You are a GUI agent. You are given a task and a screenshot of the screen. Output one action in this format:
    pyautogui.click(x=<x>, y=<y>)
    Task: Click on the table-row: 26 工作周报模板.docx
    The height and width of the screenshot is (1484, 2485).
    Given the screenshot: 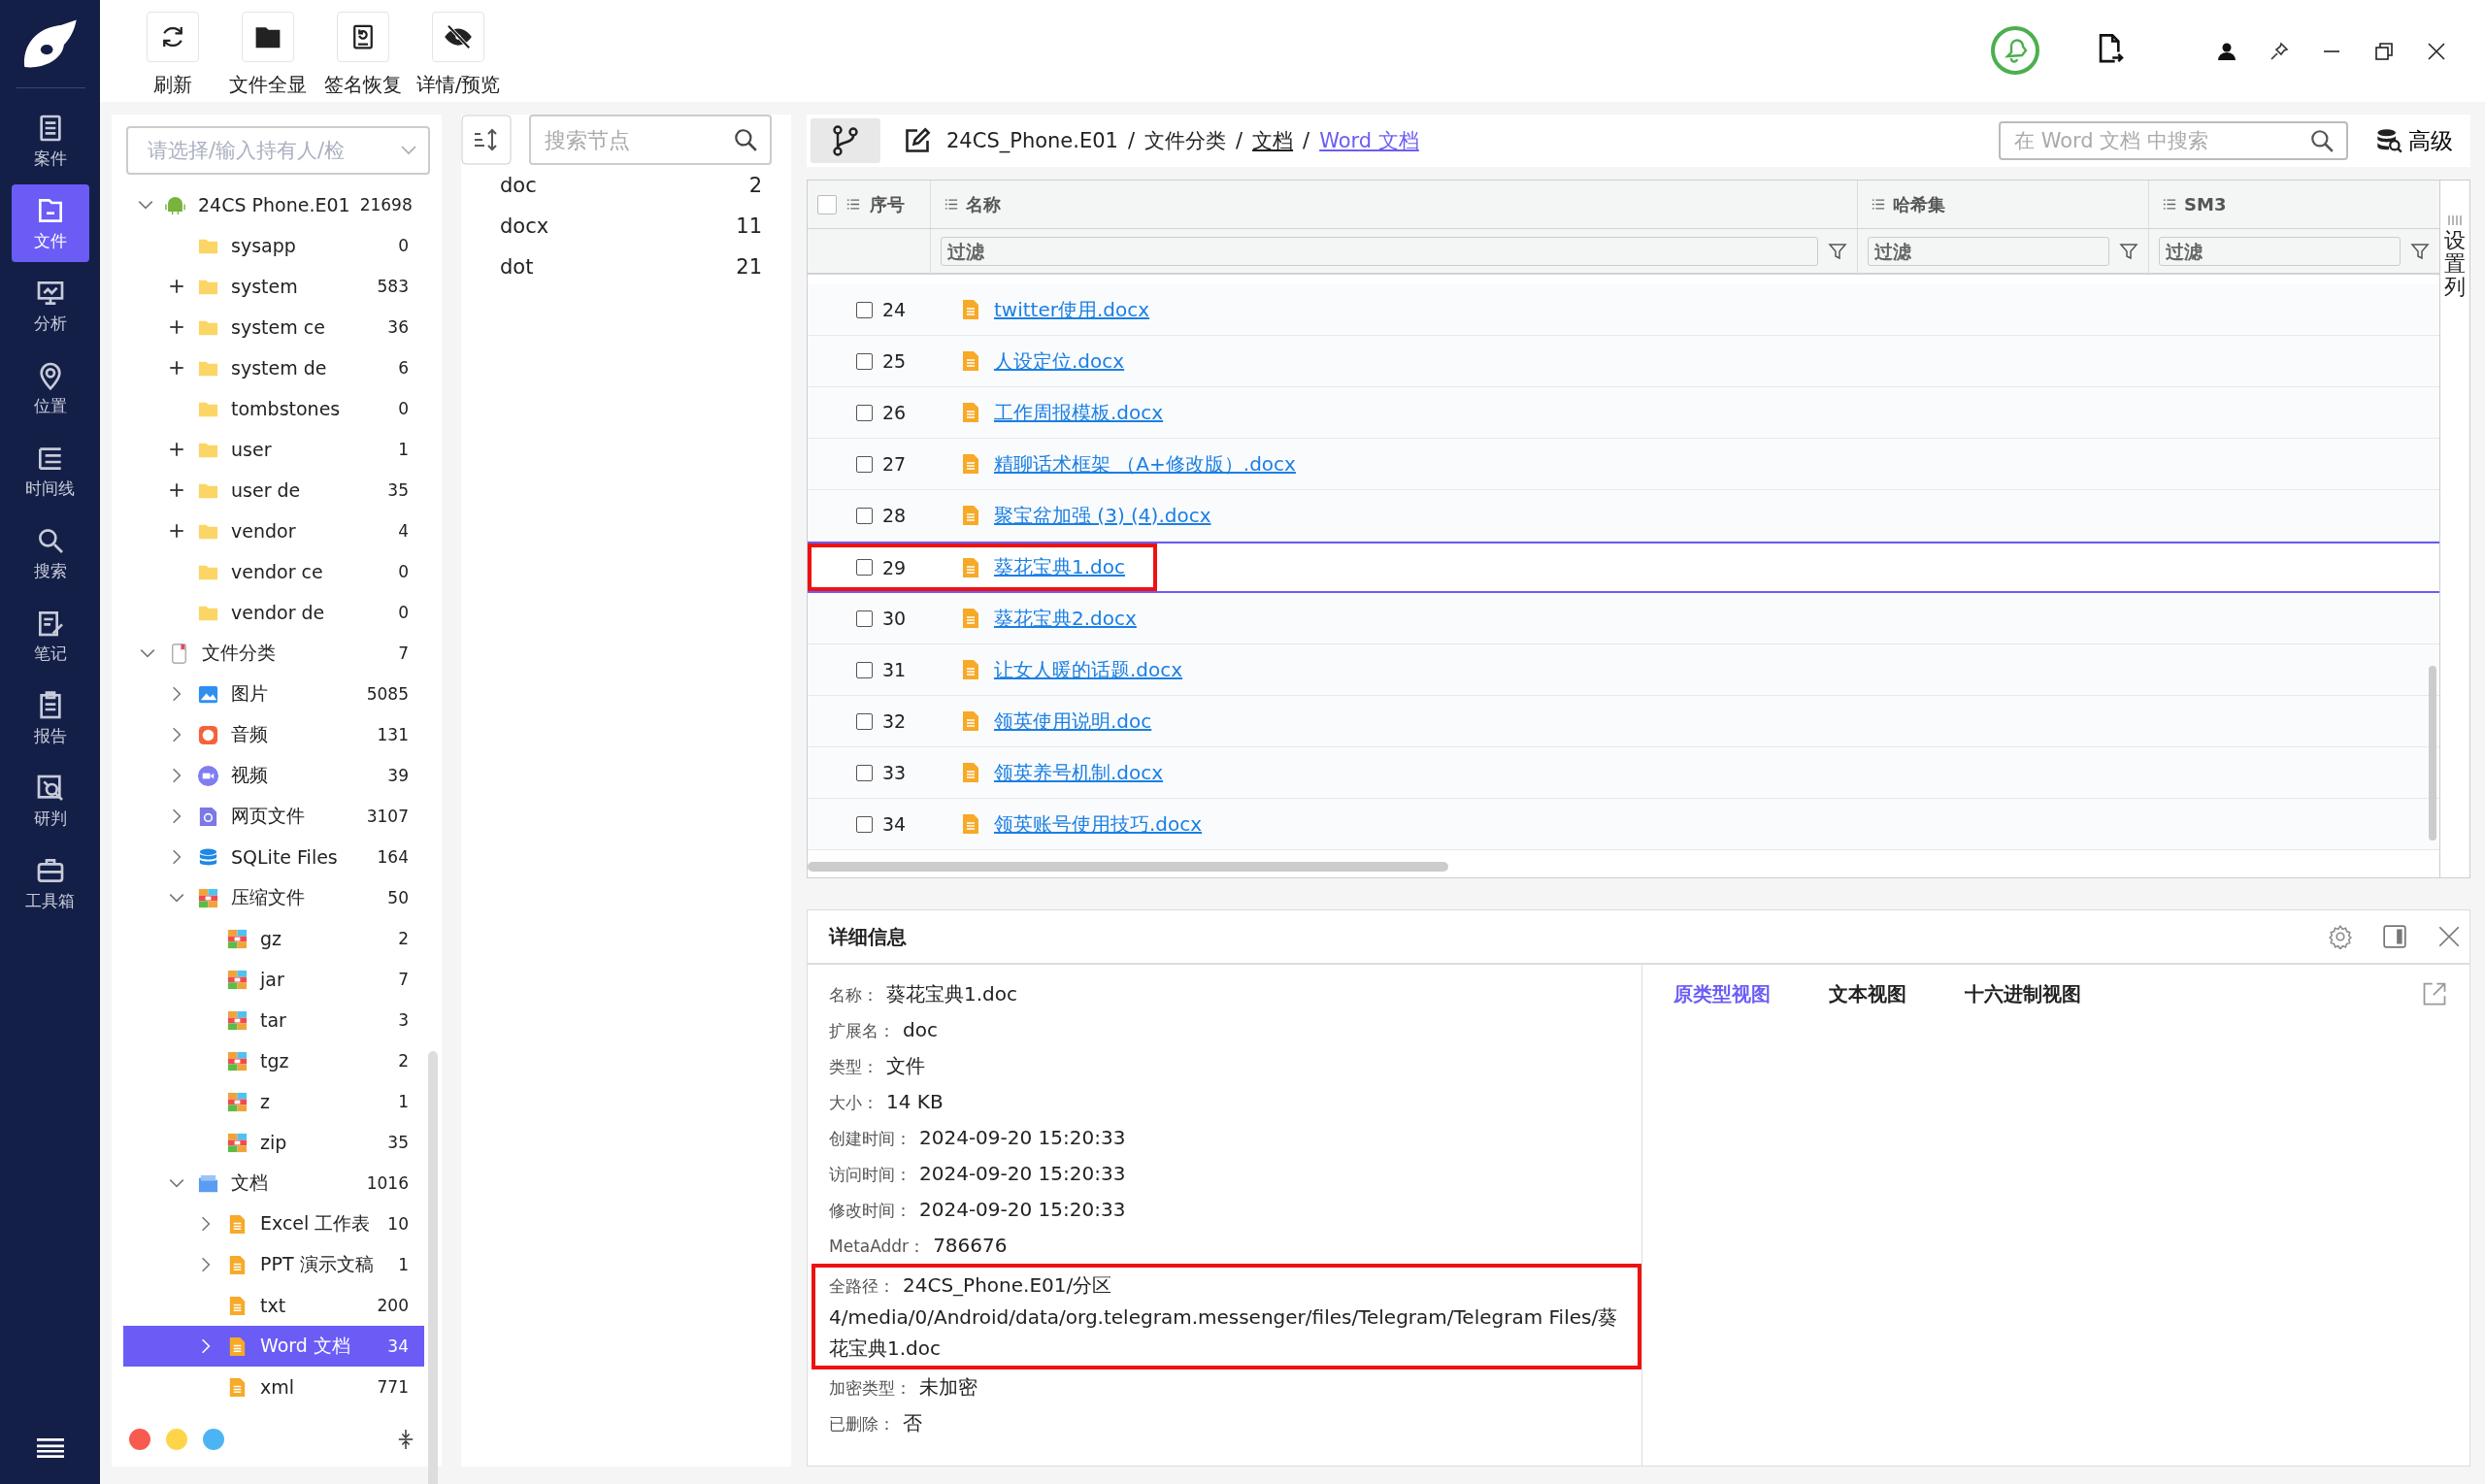 What is the action you would take?
    pyautogui.click(x=1624, y=413)
    